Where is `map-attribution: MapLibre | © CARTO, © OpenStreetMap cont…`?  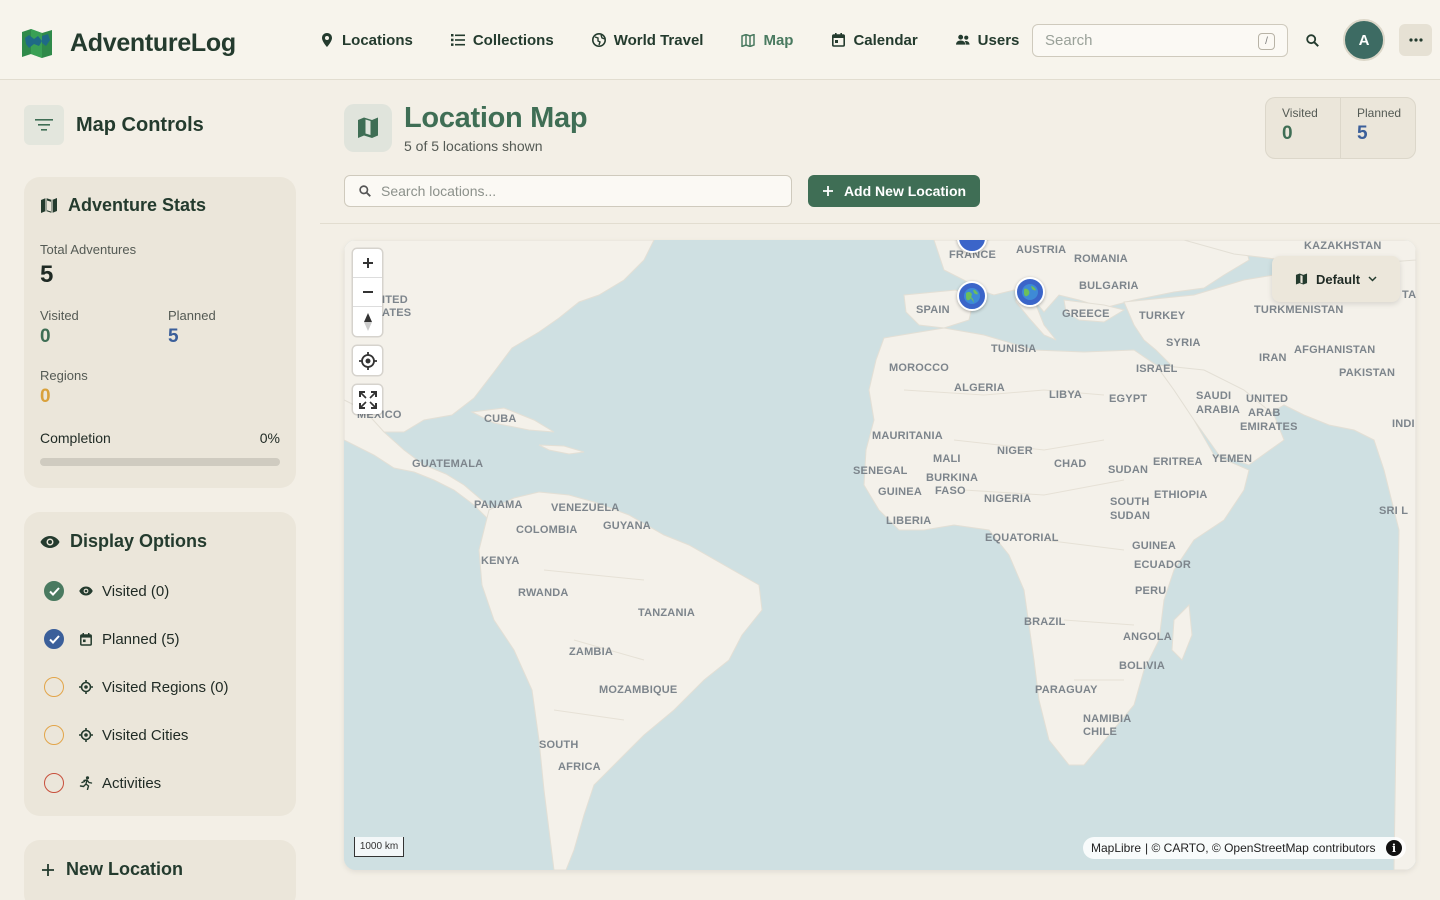
map-attribution: MapLibre | © CARTO, © OpenStreetMap cont… is located at coordinates (1244, 848).